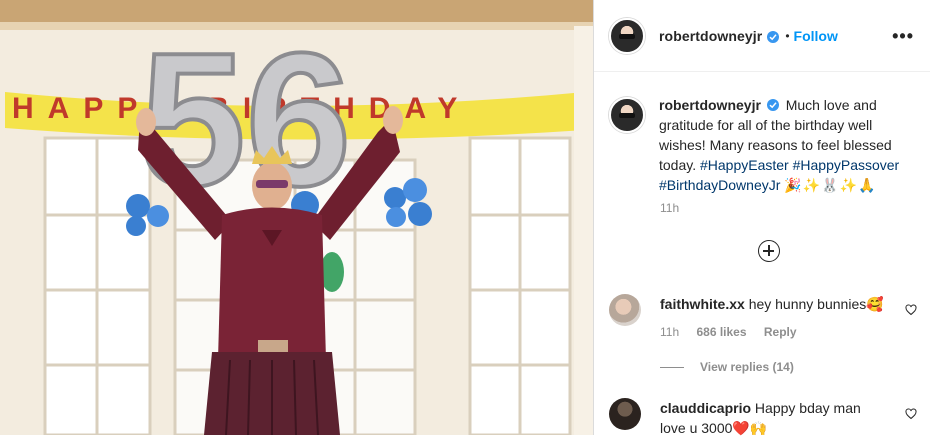 Image resolution: width=930 pixels, height=438 pixels. I want to click on comment-likes: 686 likes, so click(721, 332).